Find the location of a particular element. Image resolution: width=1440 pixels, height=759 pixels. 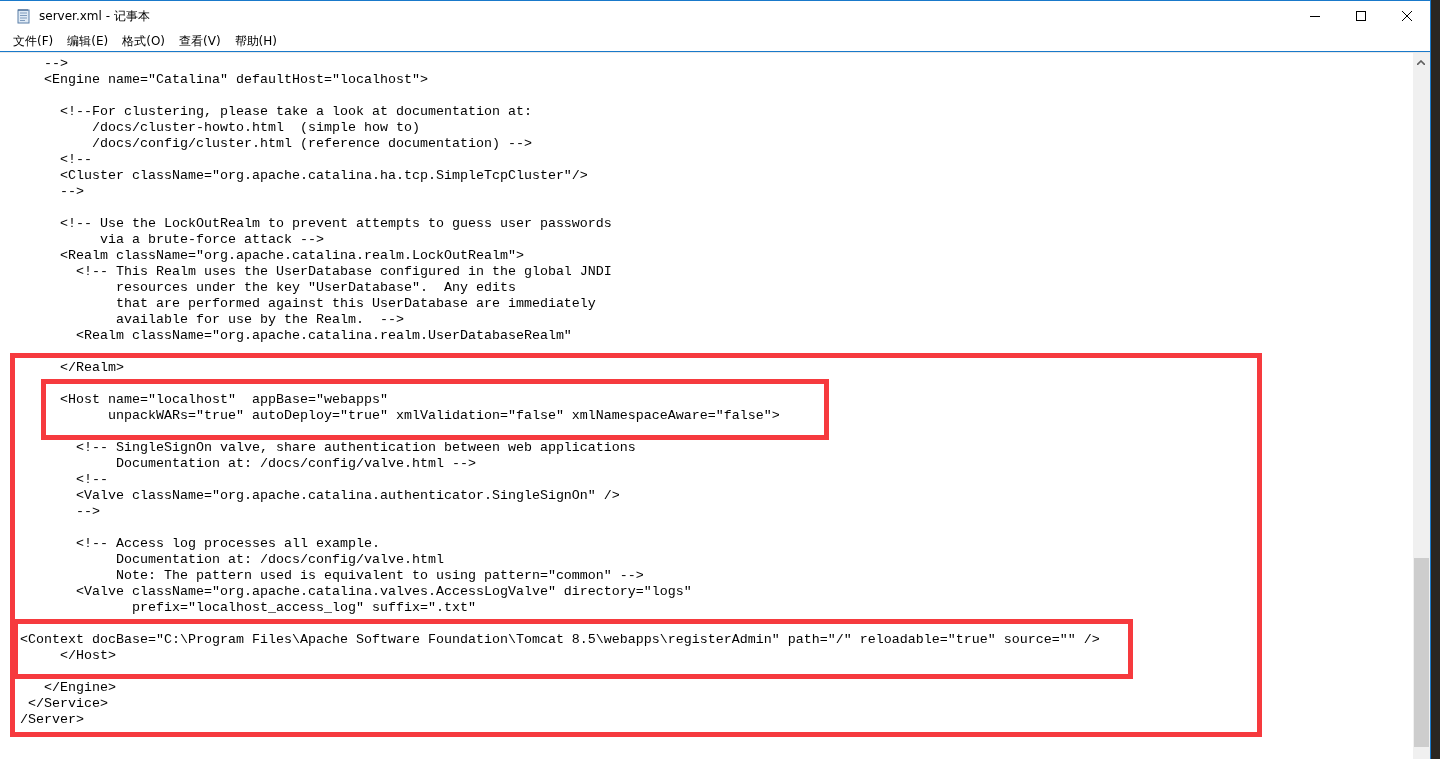

code-line: <Realm className="org.apache.catalina.realm.LockOutRealm"> is located at coordinates (291, 255).